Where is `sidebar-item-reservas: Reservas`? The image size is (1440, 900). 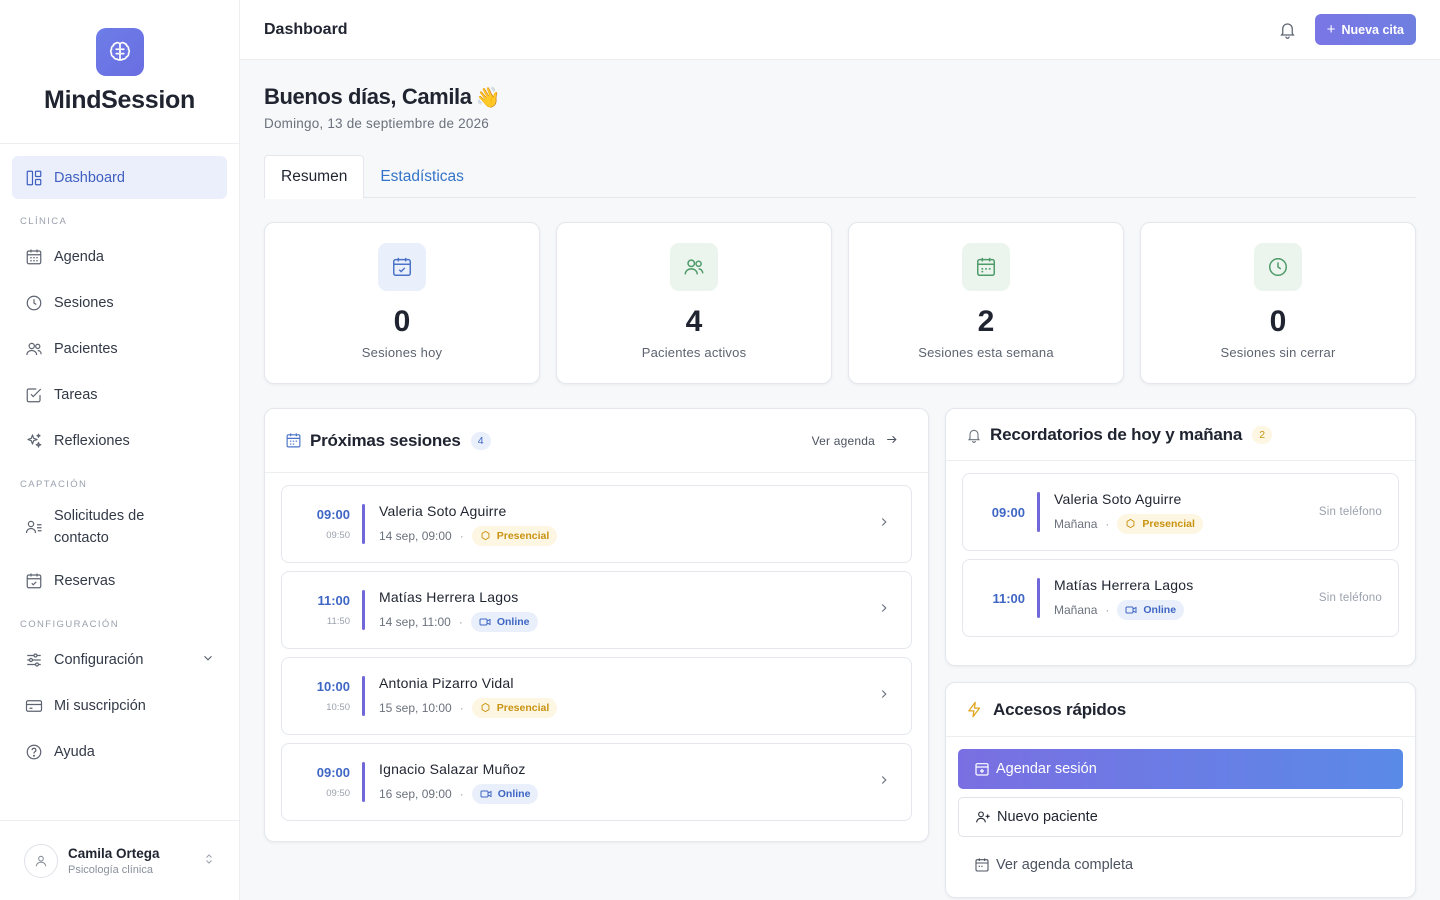
sidebar-item-reservas: Reservas is located at coordinates (119, 580).